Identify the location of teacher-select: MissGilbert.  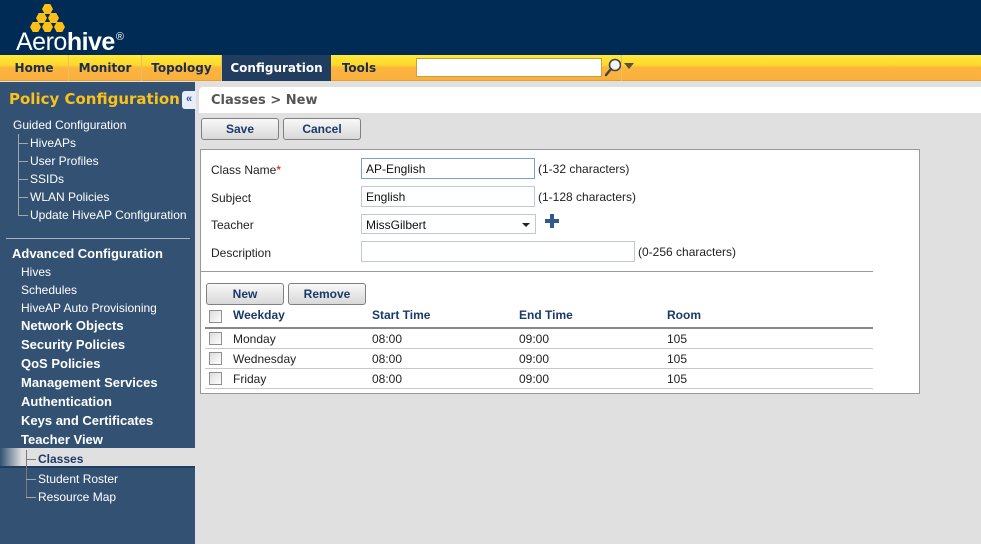
(448, 224).